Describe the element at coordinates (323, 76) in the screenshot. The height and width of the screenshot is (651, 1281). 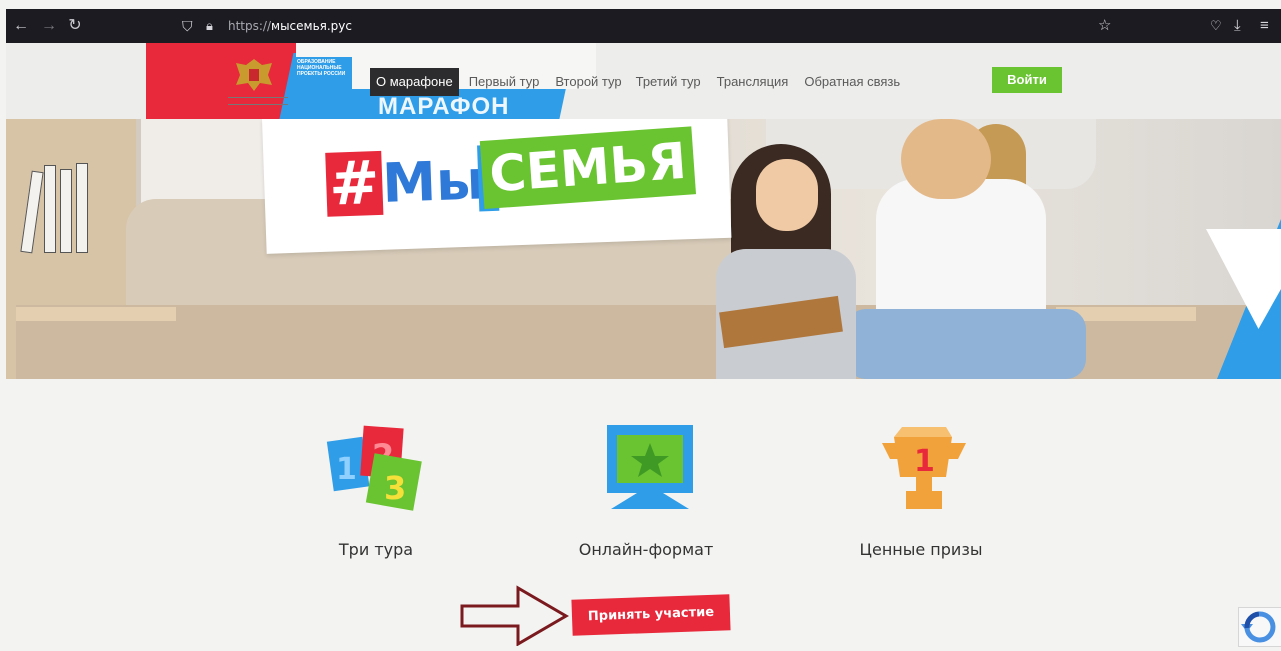
I see `national-projects-logo: ОБРАЗОВАНИЕ НАЦИОНАЛЬНЫЕ ПРОЕКТЫ РОССИИ` at that location.